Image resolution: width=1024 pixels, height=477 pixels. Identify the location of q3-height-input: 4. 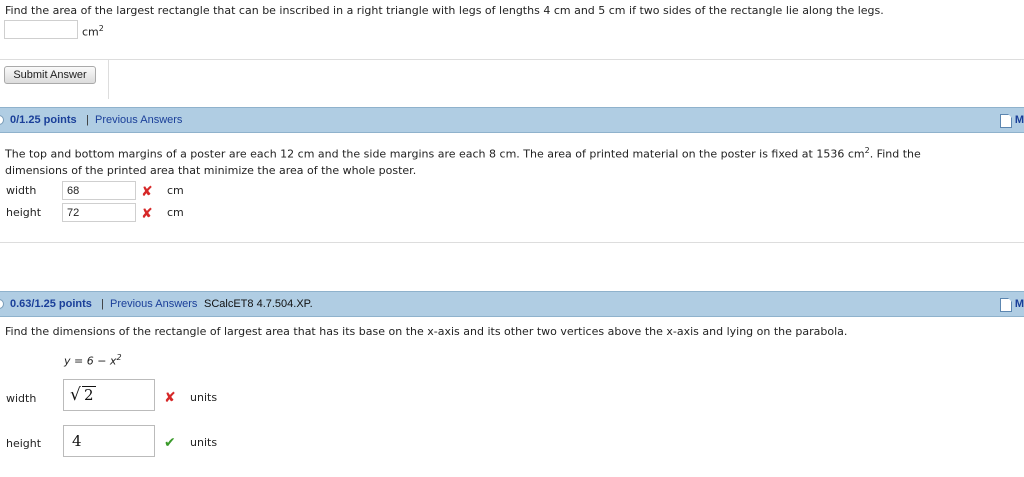
(109, 441).